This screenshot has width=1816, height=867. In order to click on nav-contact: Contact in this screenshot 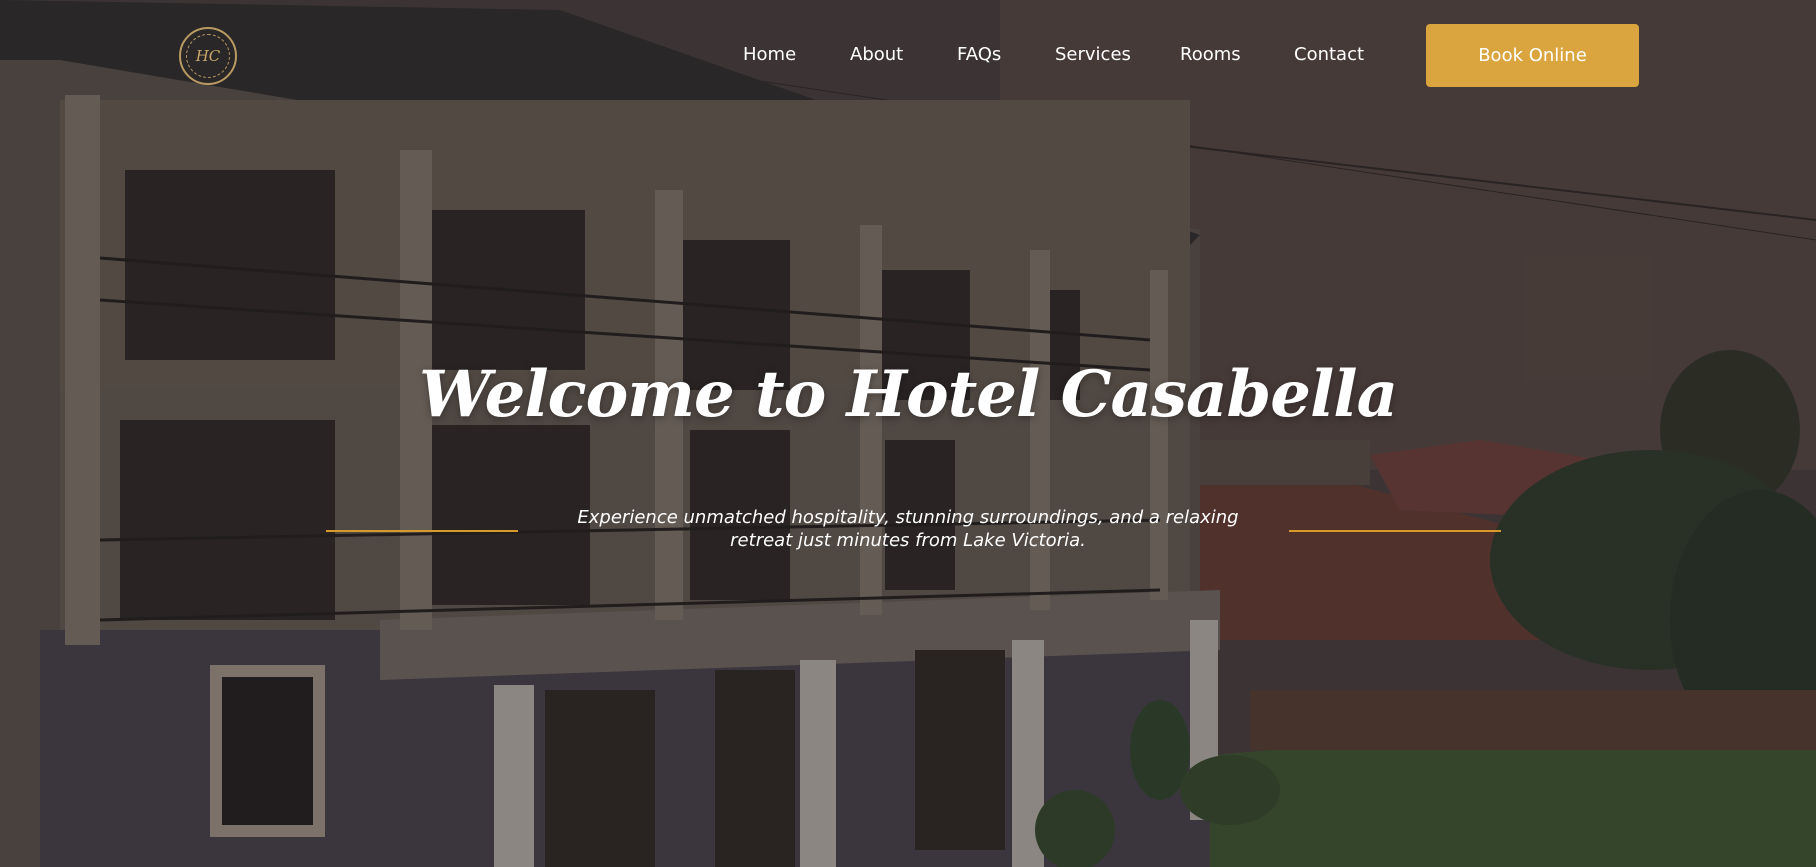, I will do `click(1329, 54)`.